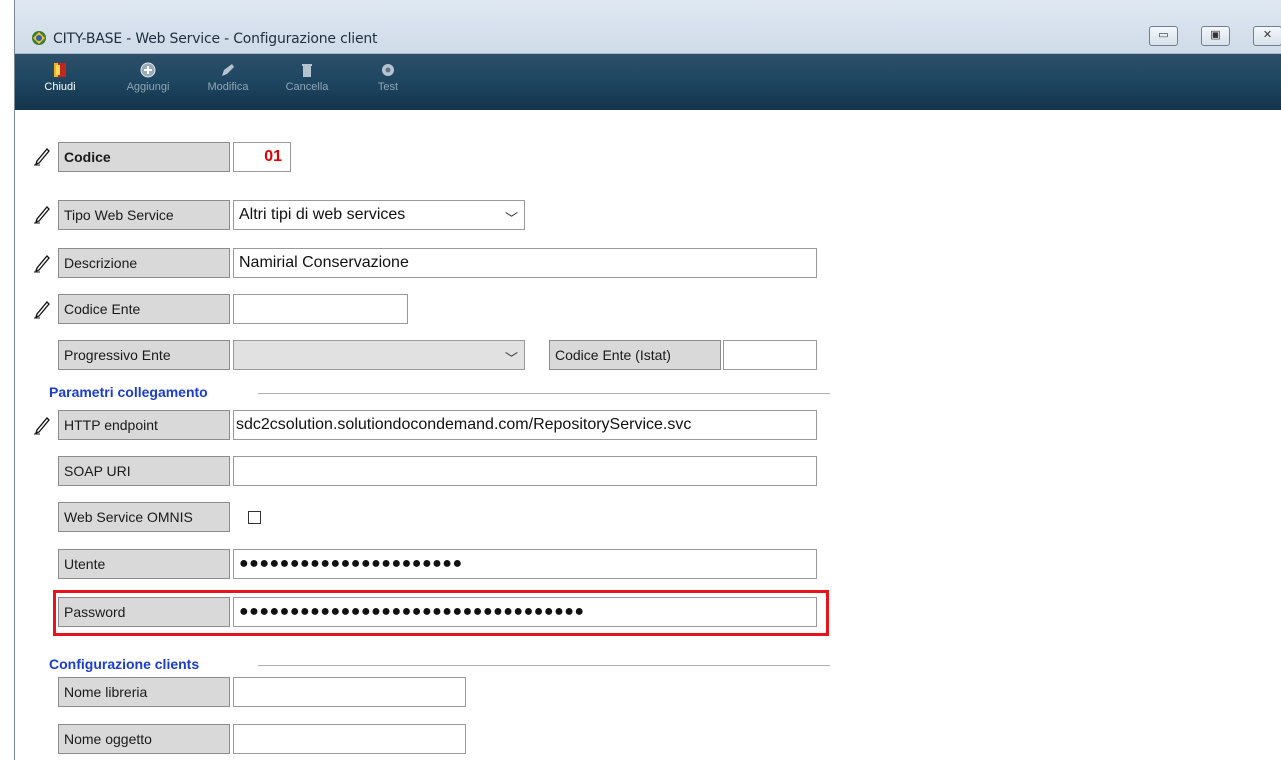 Image resolution: width=1281 pixels, height=760 pixels. What do you see at coordinates (1163, 36) in the screenshot?
I see `minimize-button: ▭` at bounding box center [1163, 36].